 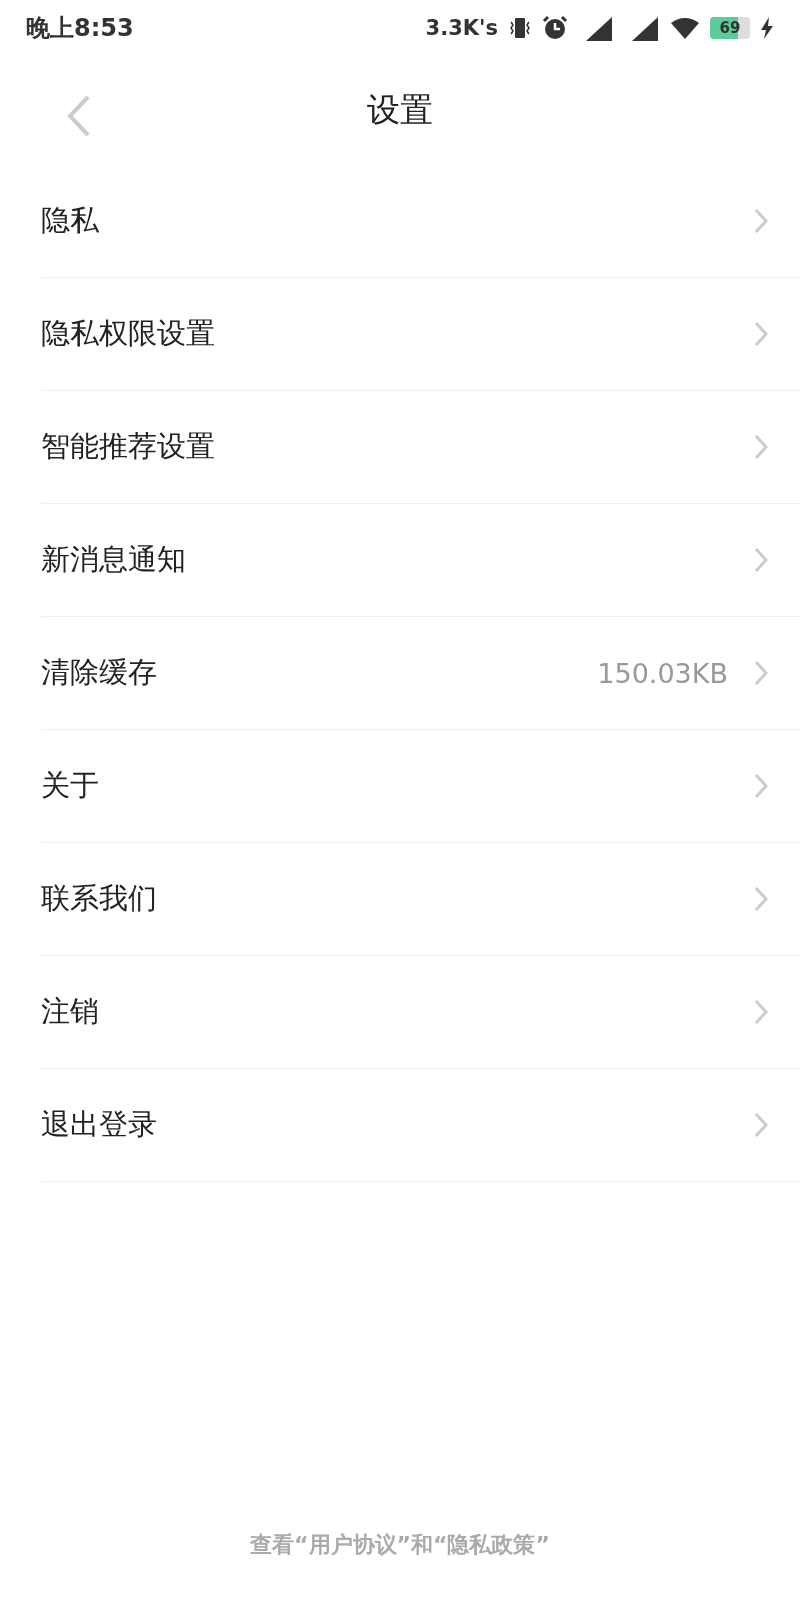 I want to click on item-label: 智能推荐设置, so click(x=128, y=446).